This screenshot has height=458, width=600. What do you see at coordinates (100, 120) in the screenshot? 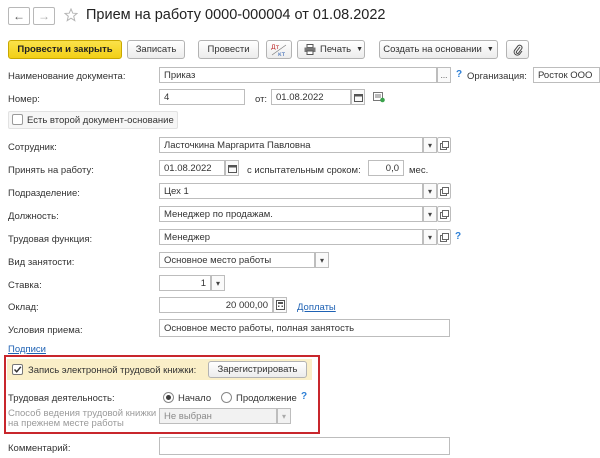
I see `second-doc-label: Есть второй документ-основание` at bounding box center [100, 120].